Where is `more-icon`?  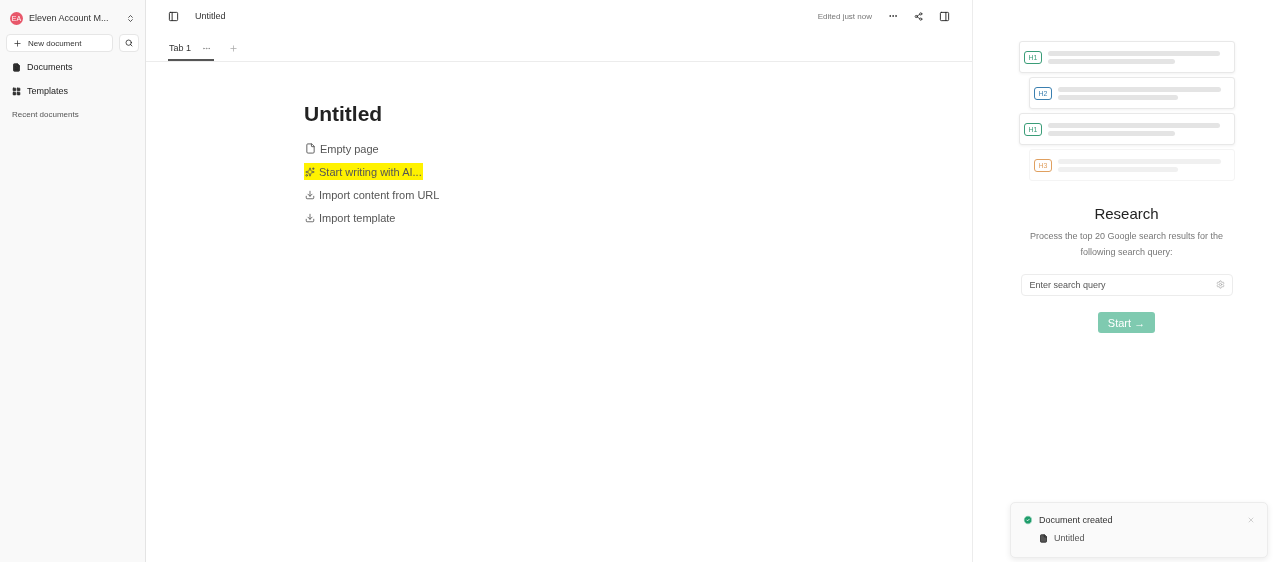
more-icon is located at coordinates (206, 48).